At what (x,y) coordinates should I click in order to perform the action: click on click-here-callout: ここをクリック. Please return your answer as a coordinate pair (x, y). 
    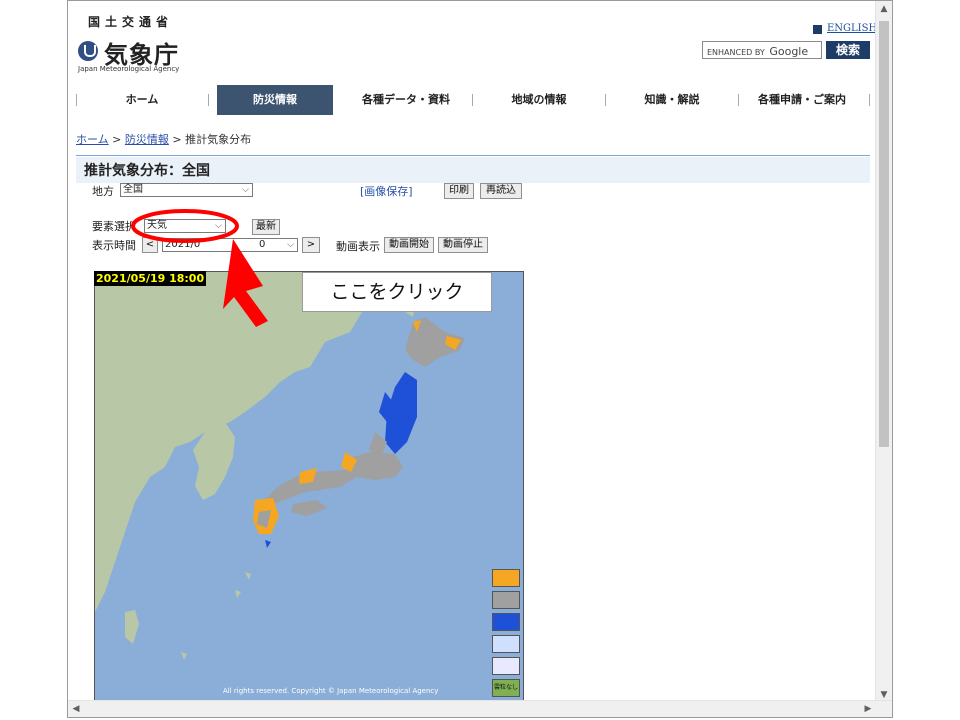
    Looking at the image, I should click on (397, 292).